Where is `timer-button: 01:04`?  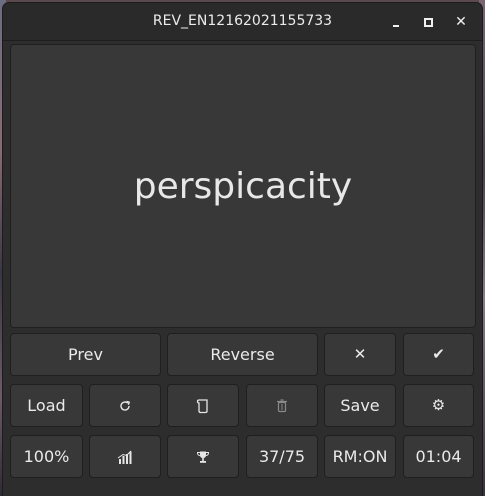 timer-button: 01:04 is located at coordinates (438, 456).